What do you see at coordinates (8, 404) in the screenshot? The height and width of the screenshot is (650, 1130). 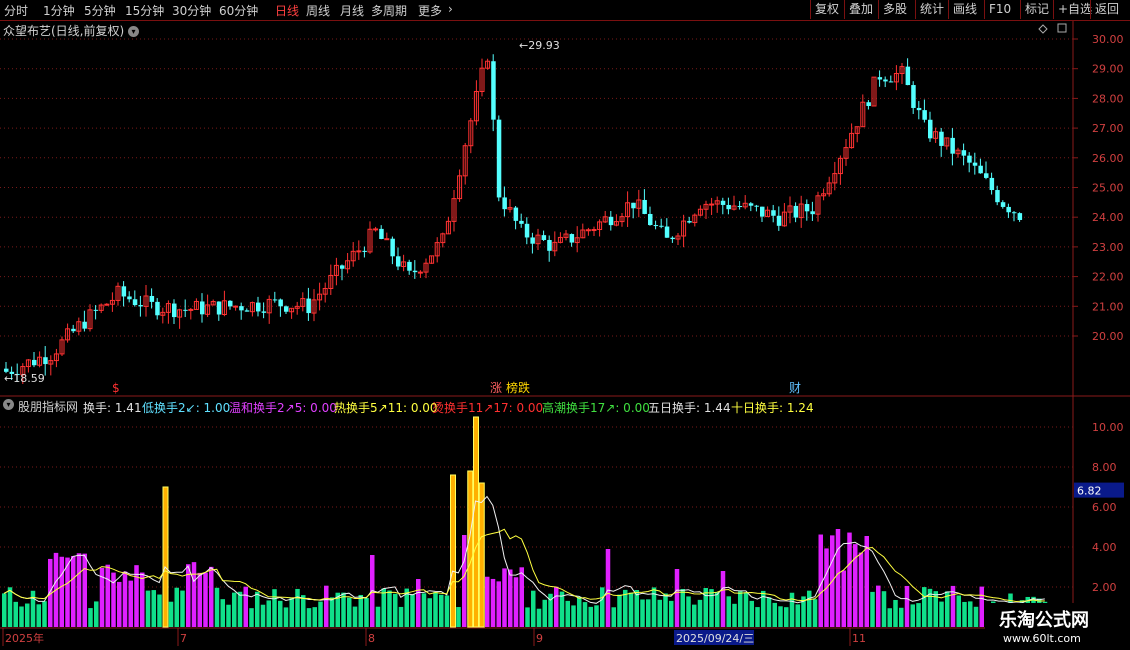 I see `settings-icon: ▾` at bounding box center [8, 404].